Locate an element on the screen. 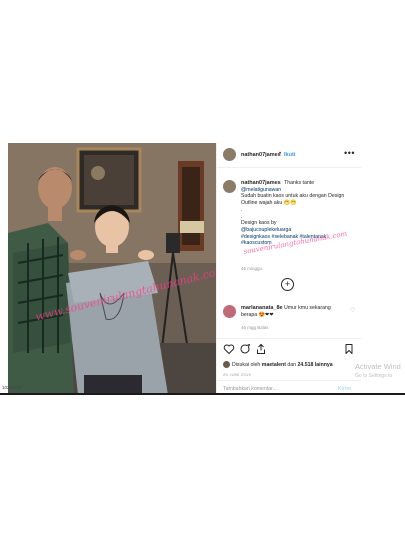 The image size is (405, 540). bookmark-icon is located at coordinates (349, 349).